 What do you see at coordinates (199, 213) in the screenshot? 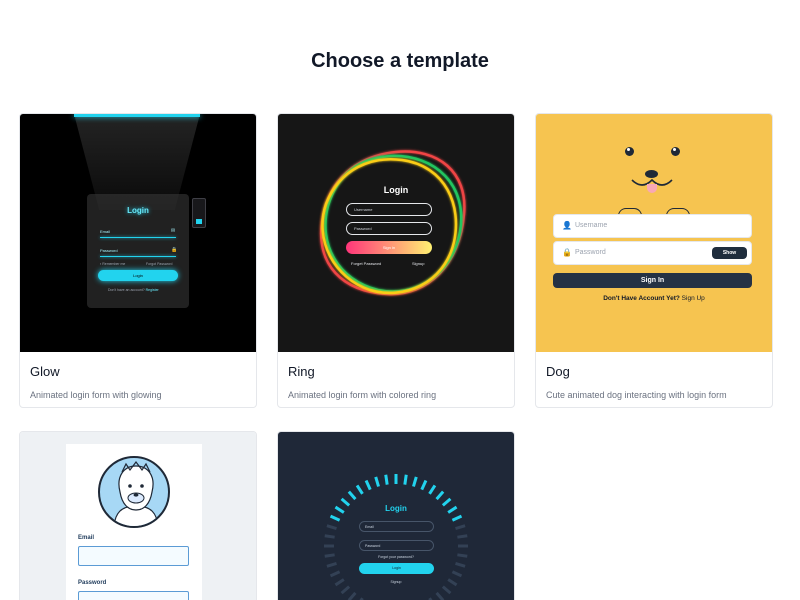
I see `lamp-switch` at bounding box center [199, 213].